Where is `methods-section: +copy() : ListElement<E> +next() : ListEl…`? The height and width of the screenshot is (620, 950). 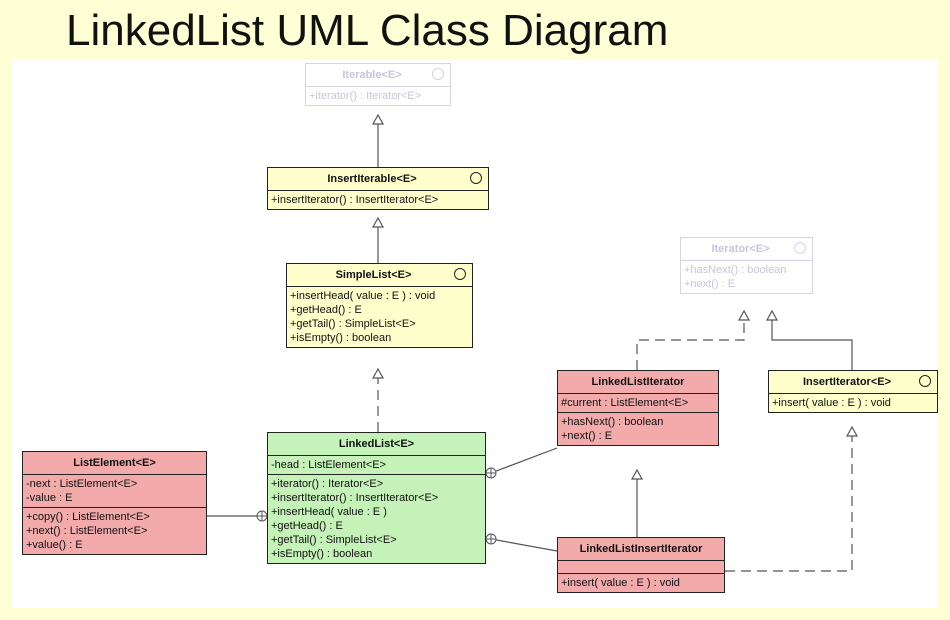
methods-section: +copy() : ListElement<E> +next() : ListEl… is located at coordinates (114, 531).